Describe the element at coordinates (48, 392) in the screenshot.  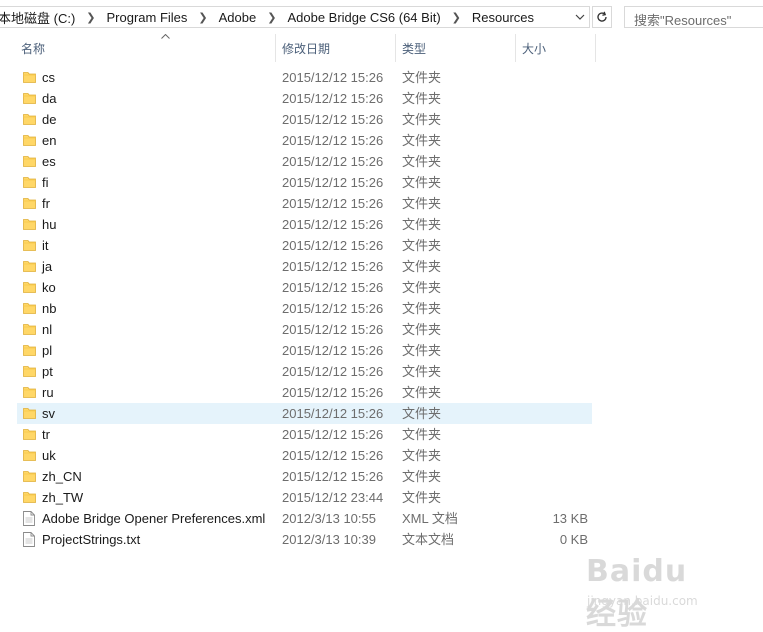
I see `row-name: ru` at that location.